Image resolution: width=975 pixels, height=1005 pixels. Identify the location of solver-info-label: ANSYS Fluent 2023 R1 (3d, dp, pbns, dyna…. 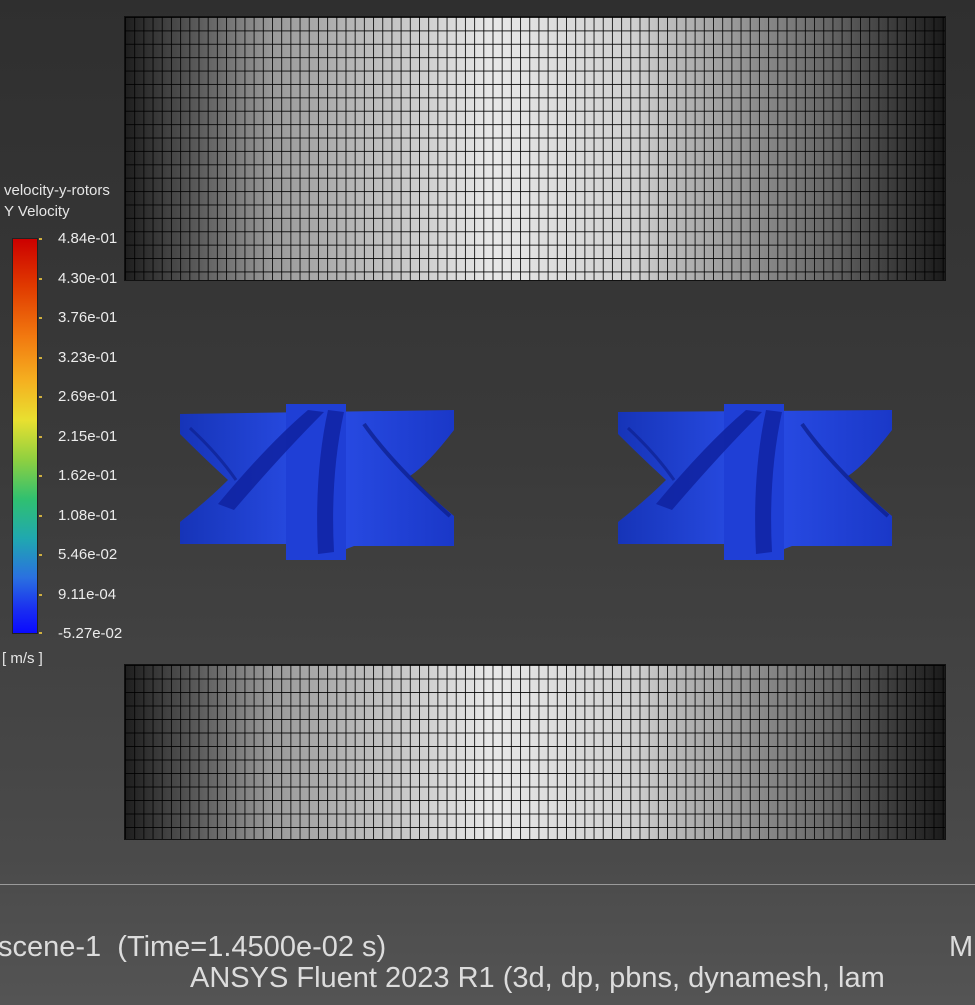
(537, 978).